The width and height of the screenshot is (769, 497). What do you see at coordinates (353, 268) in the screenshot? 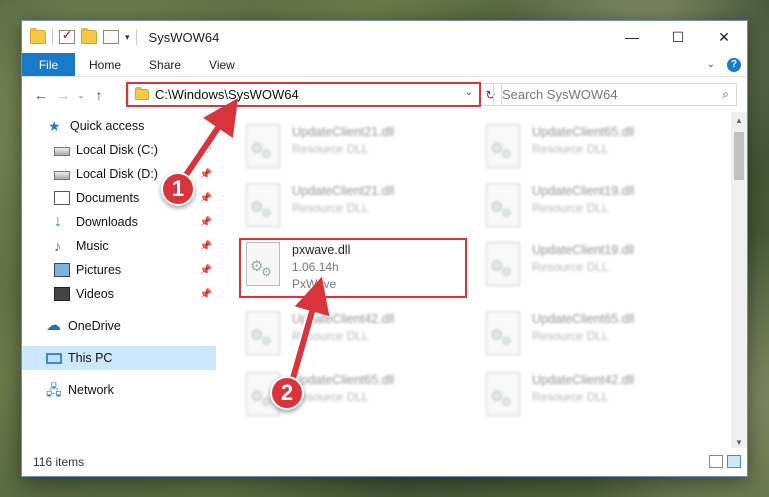
I see `file-highlight-box` at bounding box center [353, 268].